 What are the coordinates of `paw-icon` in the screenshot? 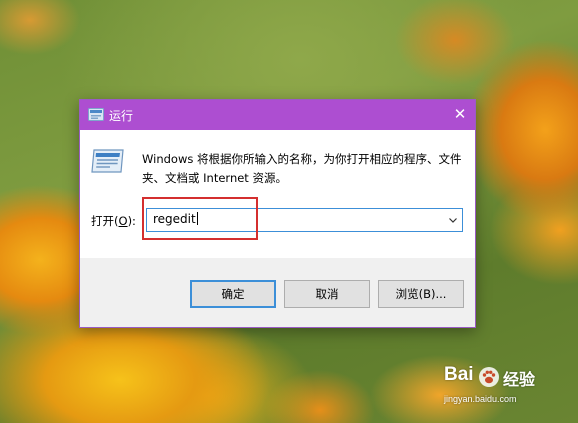 It's located at (489, 377).